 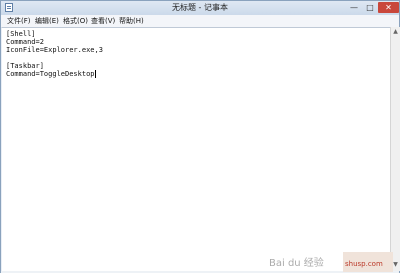 What do you see at coordinates (103, 21) in the screenshot?
I see `menu-view: 查看(V)` at bounding box center [103, 21].